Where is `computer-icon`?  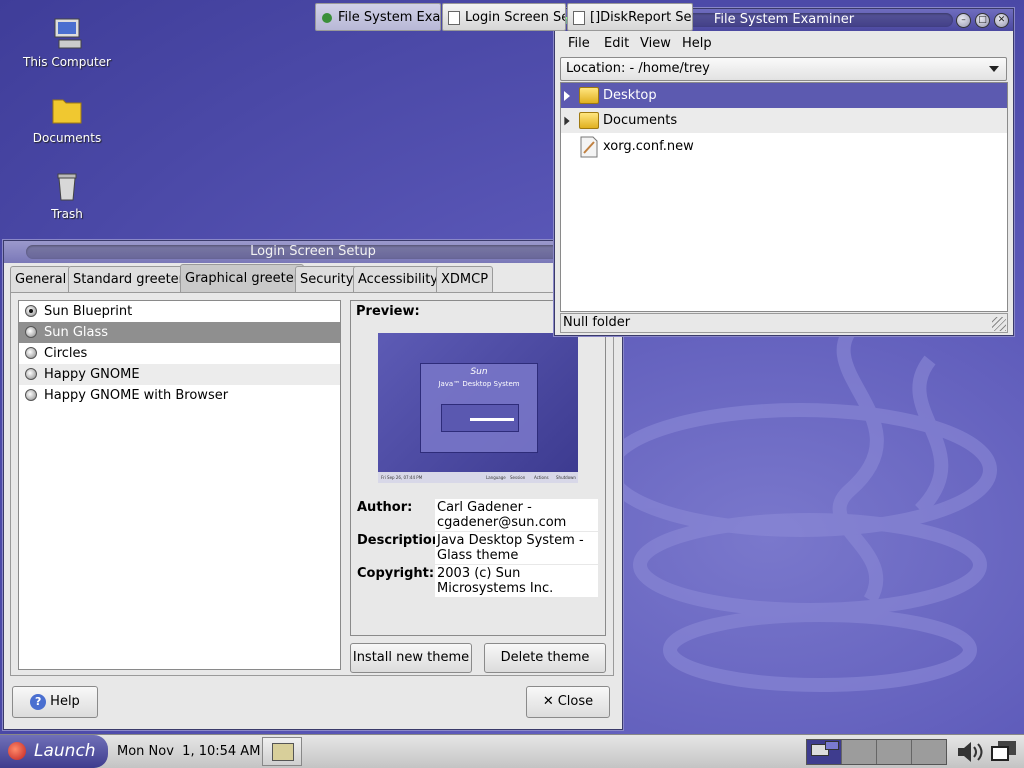 computer-icon is located at coordinates (68, 33).